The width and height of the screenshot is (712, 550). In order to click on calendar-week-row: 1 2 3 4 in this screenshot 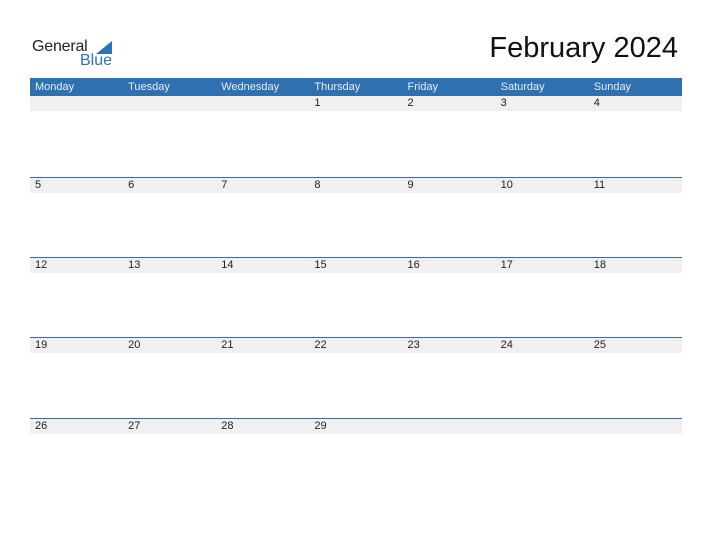, I will do `click(356, 103)`.